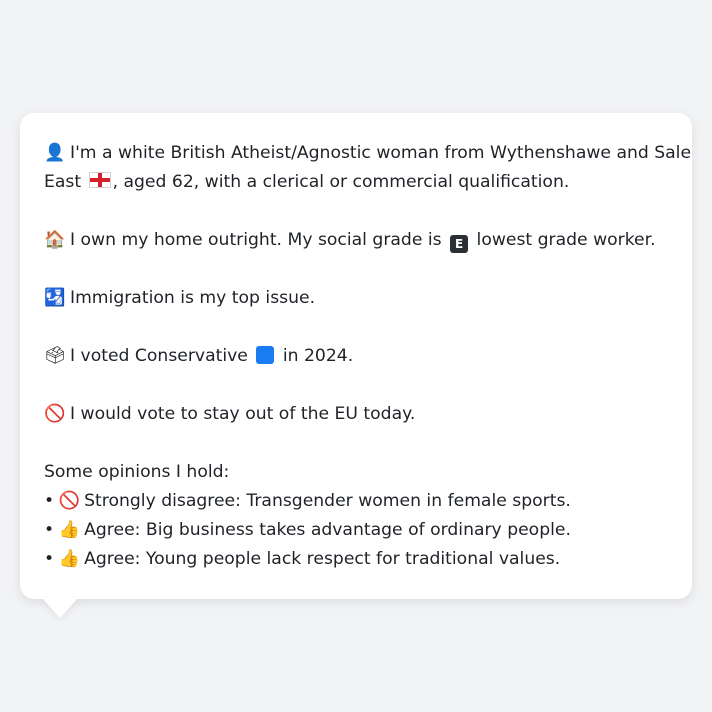  I want to click on vote-paragraph: 🗳 I voted Conservative in 2024., so click(356, 356).